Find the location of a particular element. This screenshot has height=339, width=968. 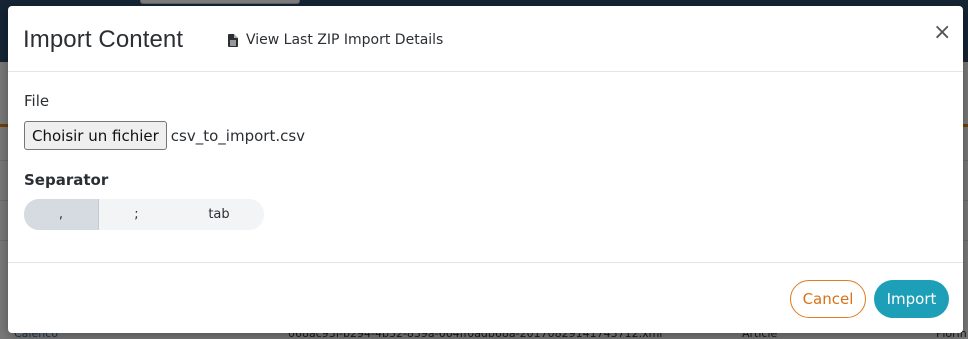

view-zip-import-link: View Last ZIP Import Details is located at coordinates (335, 40).